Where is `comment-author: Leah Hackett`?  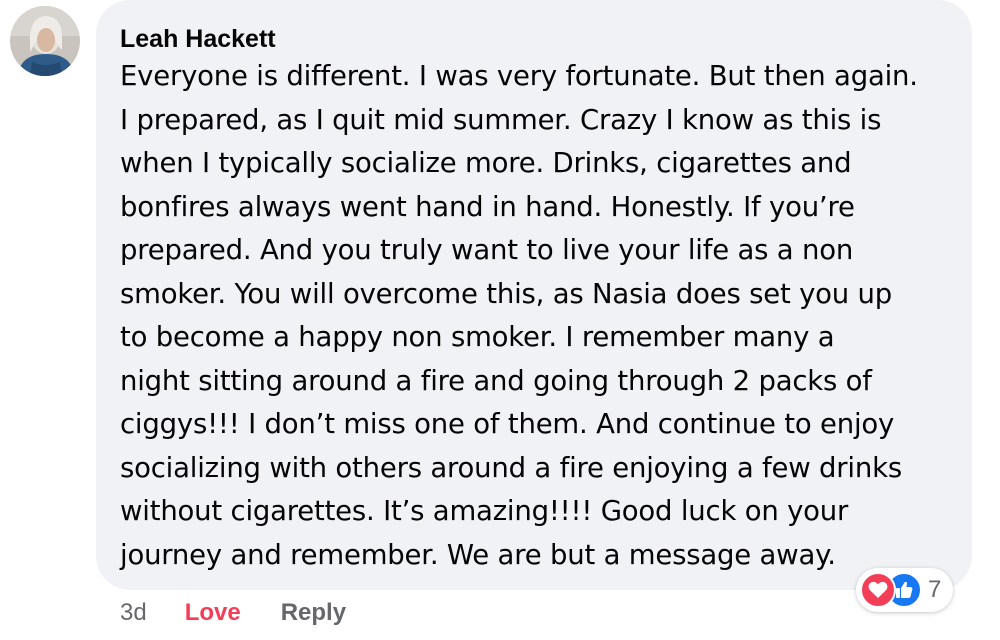 comment-author: Leah Hackett is located at coordinates (198, 39).